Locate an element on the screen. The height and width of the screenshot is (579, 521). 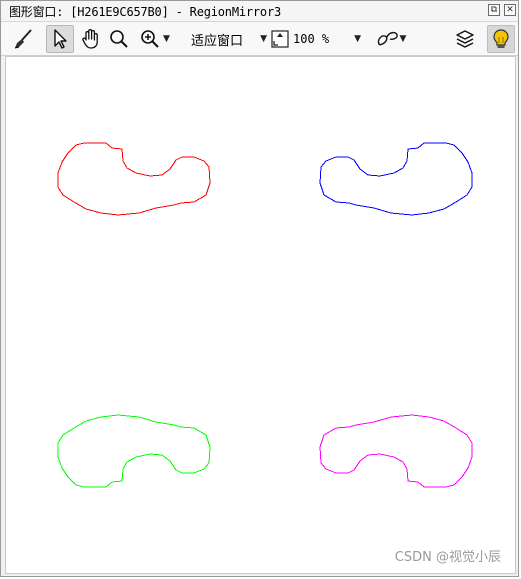
pan-button is located at coordinates (91, 39).